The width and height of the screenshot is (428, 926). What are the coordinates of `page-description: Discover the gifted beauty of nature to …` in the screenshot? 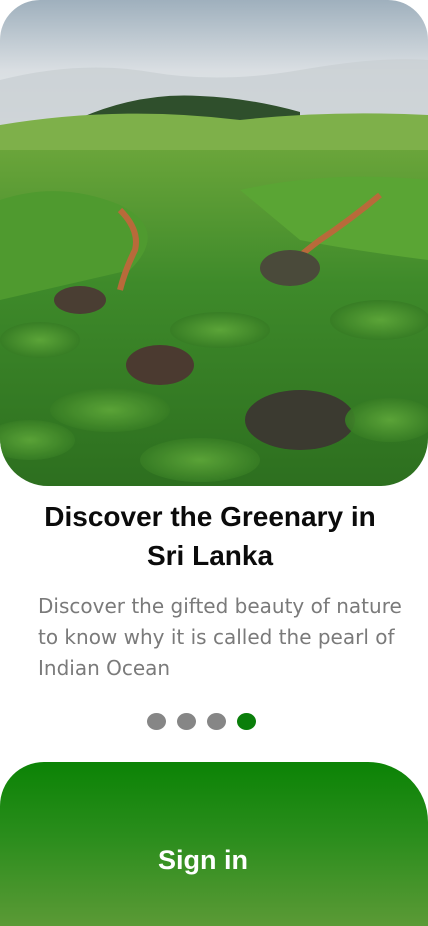 It's located at (220, 637).